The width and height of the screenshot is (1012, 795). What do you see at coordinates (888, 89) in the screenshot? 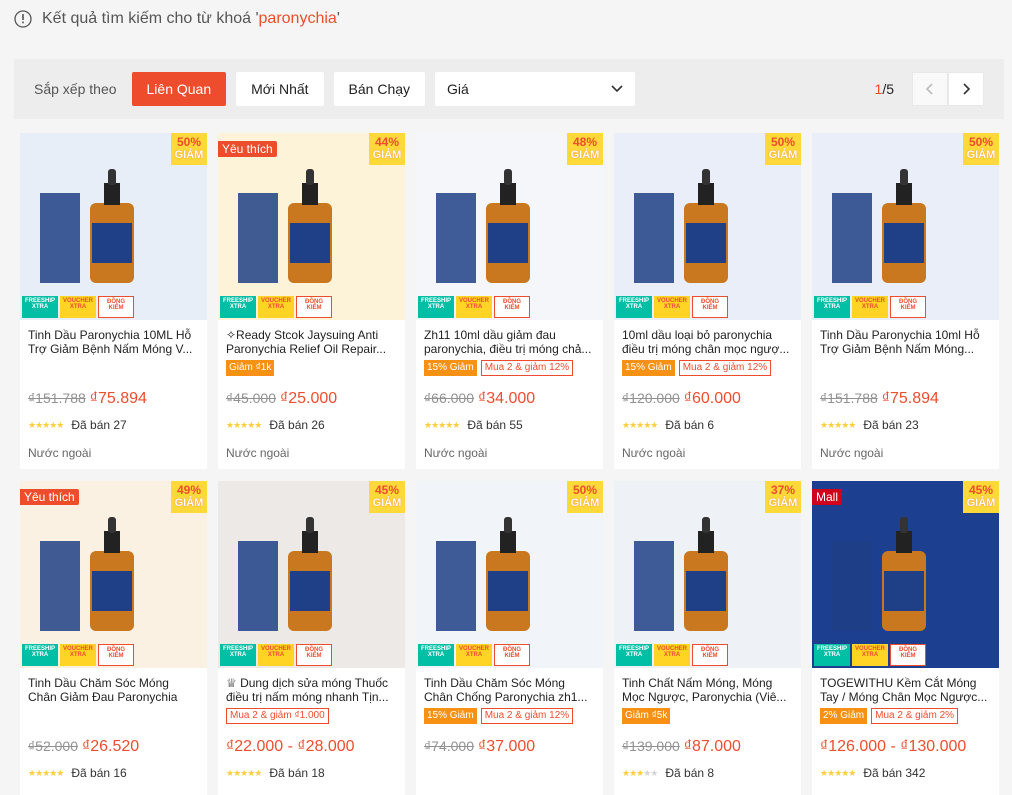
I see `page-total: /5` at bounding box center [888, 89].